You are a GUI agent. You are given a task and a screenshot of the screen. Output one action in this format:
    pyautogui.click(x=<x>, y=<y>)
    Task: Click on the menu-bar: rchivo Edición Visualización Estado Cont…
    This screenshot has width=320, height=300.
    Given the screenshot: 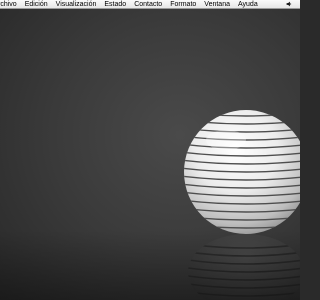 What is the action you would take?
    pyautogui.click(x=150, y=4)
    